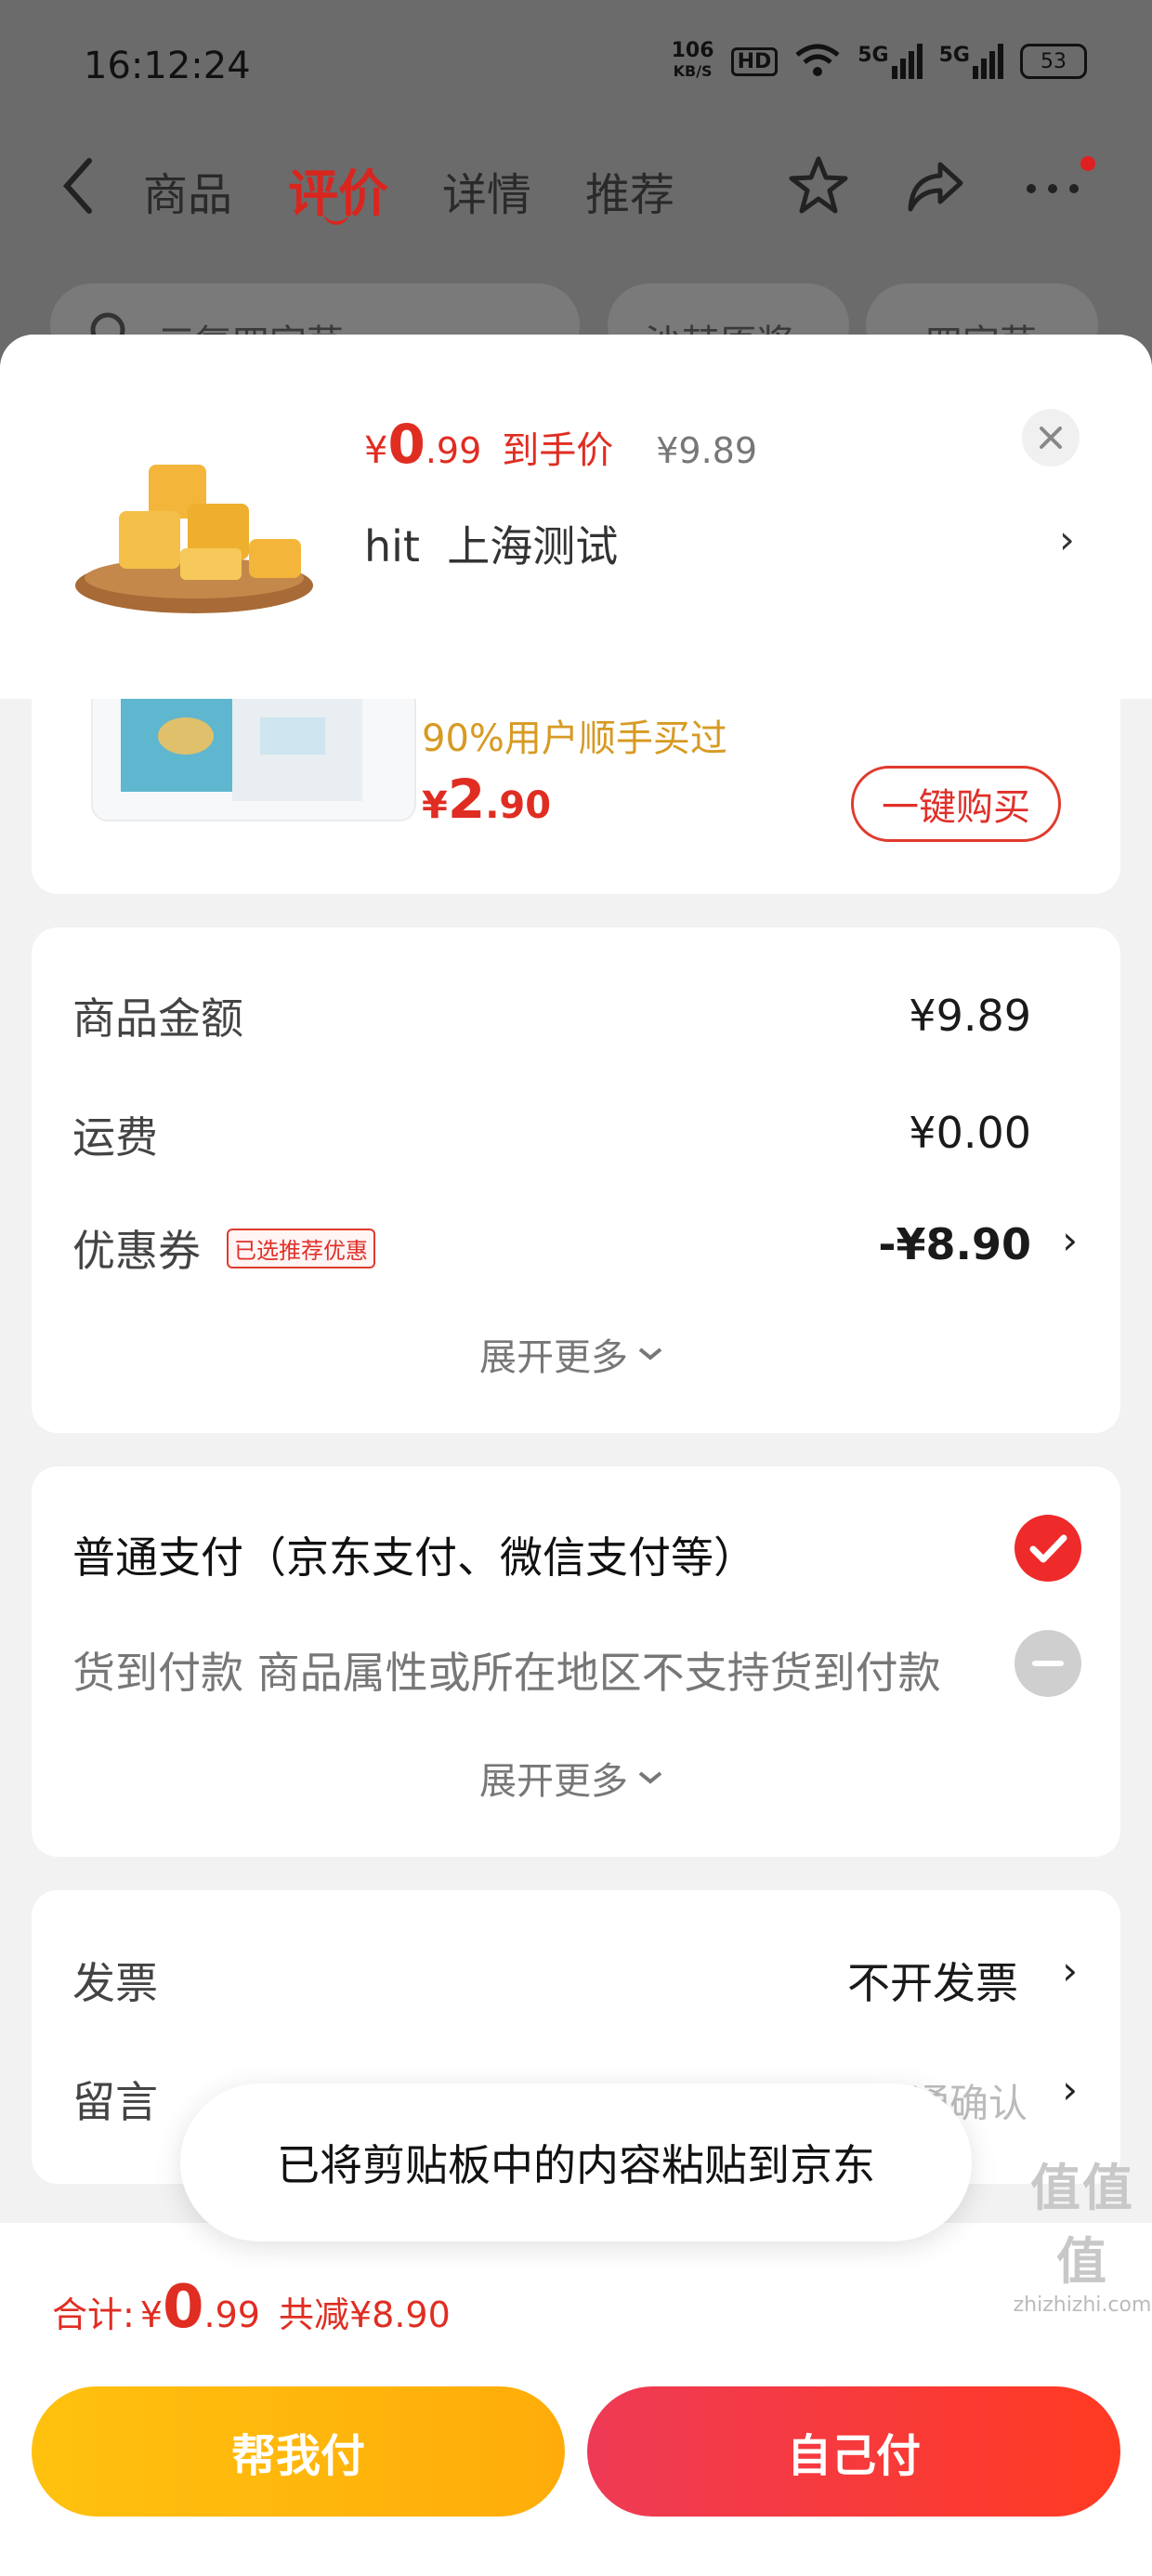 This screenshot has width=1152, height=2576. Describe the element at coordinates (187, 190) in the screenshot. I see `tab-goods: 商品` at that location.